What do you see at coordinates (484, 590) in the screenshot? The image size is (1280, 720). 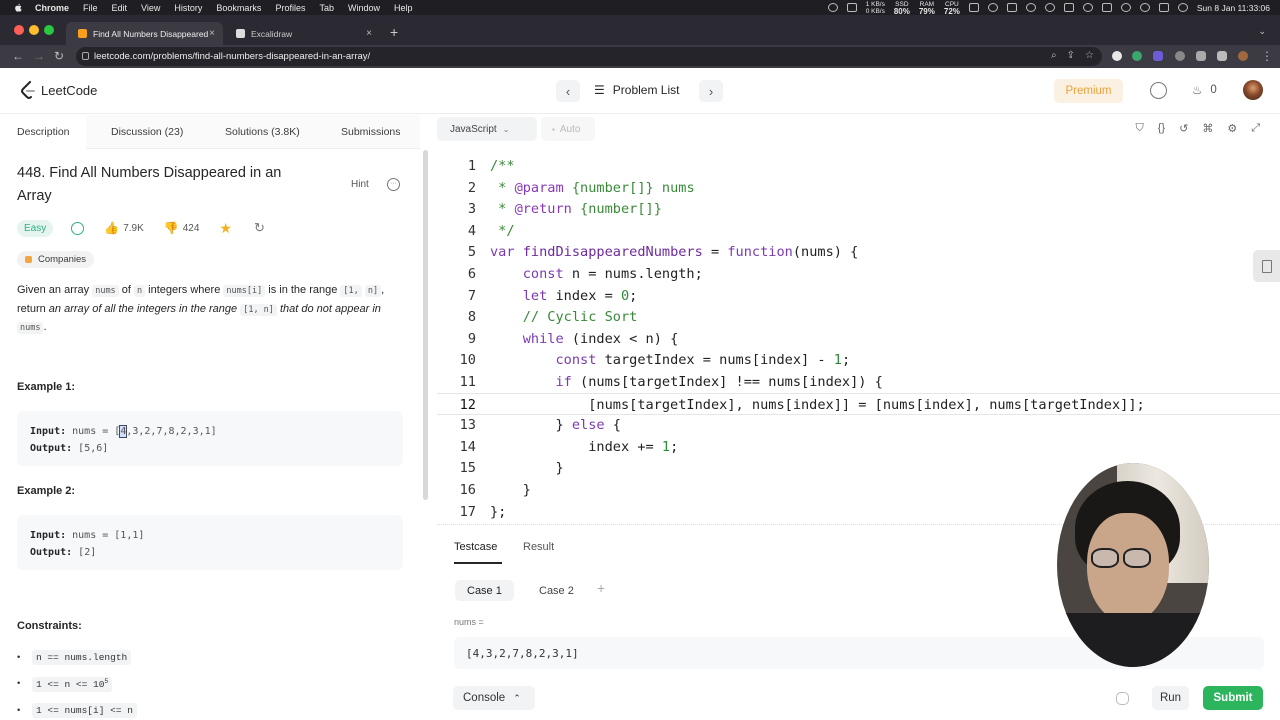 I see `case-1-tab: Case 1` at bounding box center [484, 590].